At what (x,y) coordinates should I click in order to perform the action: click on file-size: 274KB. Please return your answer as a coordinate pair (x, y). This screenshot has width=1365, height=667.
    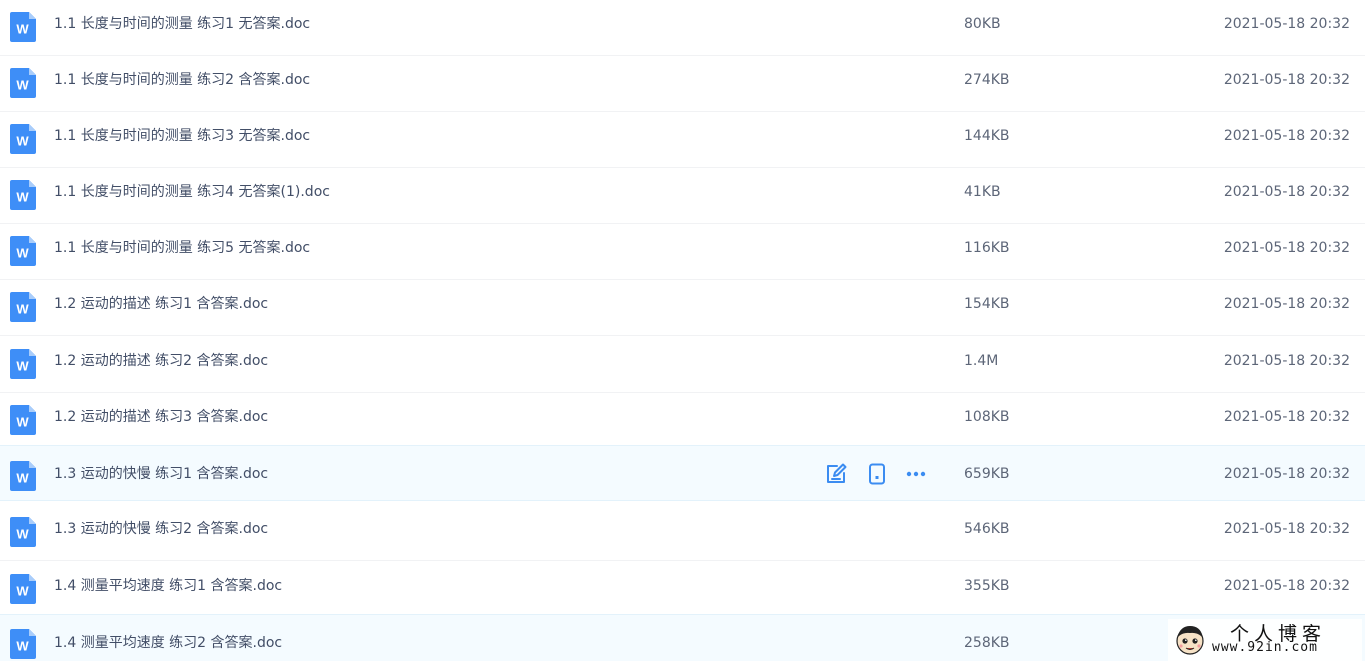
    Looking at the image, I should click on (987, 80).